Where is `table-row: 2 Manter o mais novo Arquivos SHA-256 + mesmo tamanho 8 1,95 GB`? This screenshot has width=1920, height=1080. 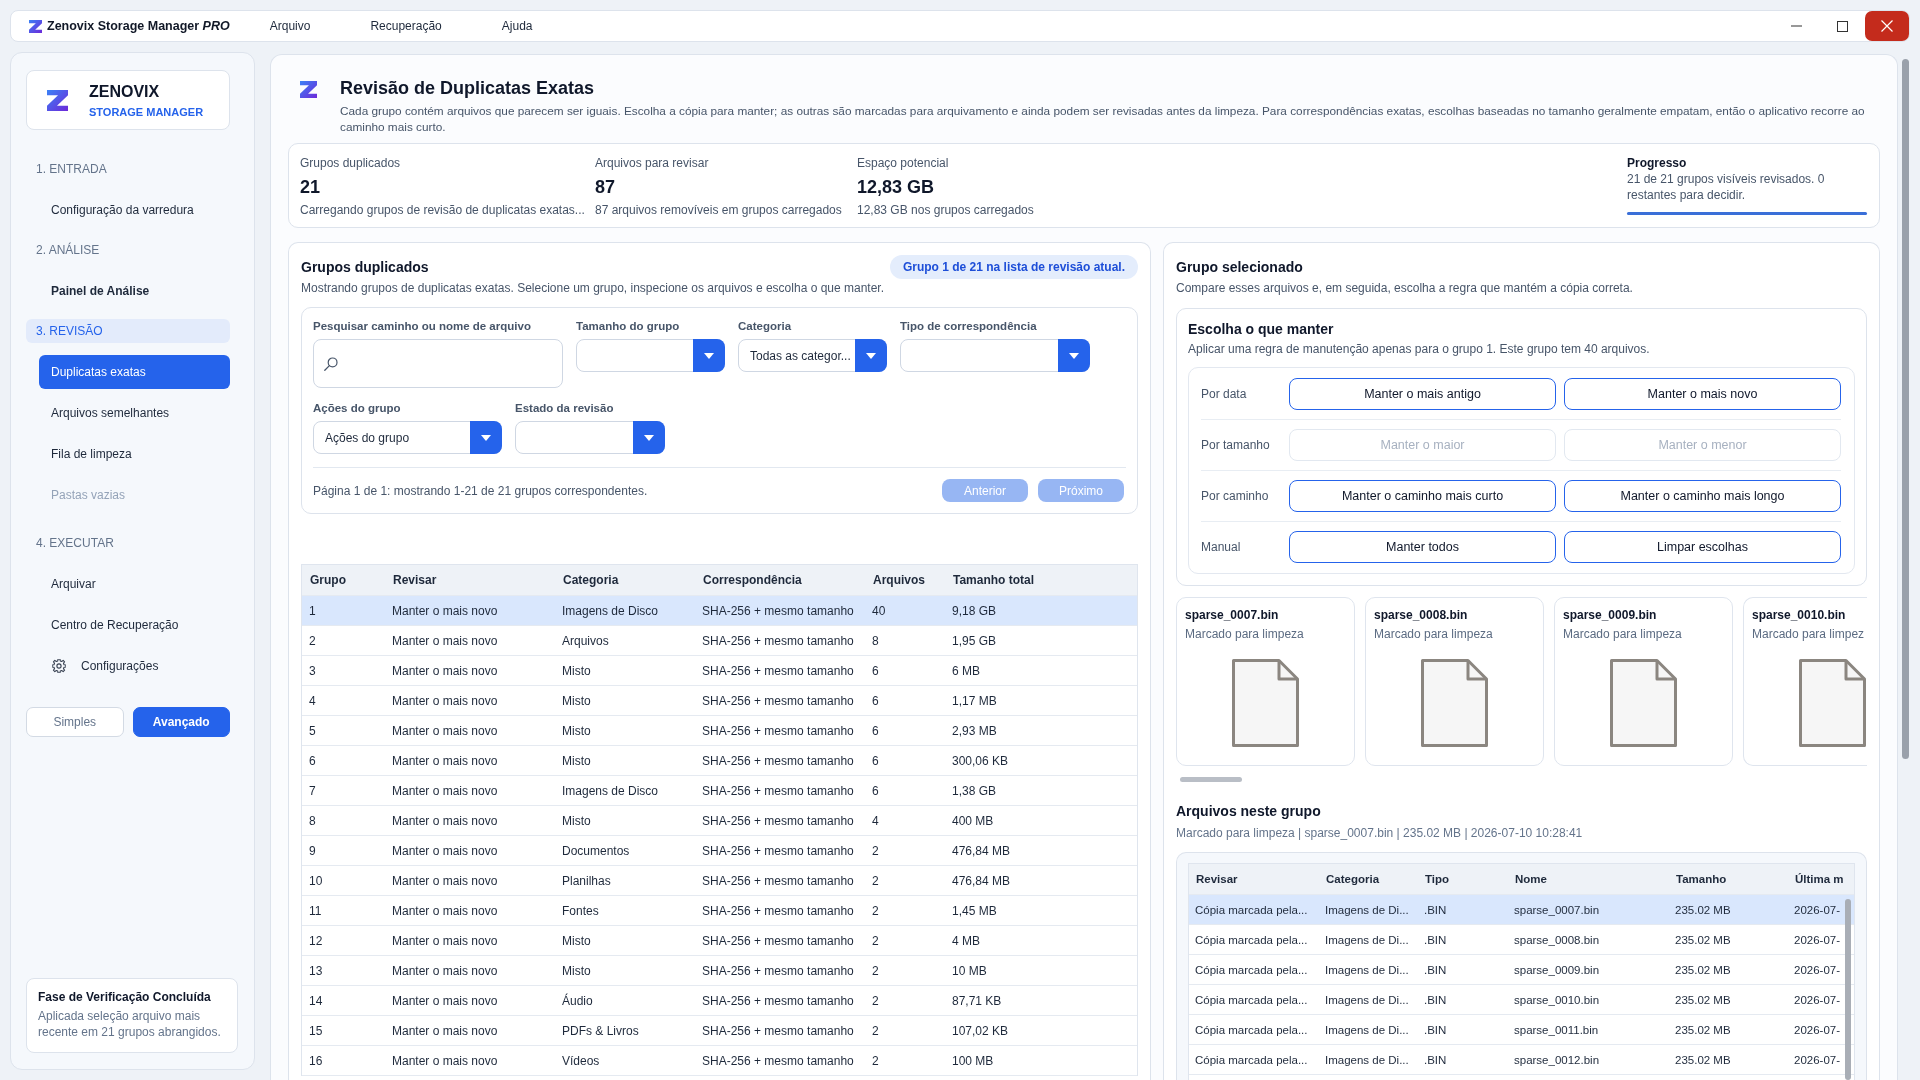 table-row: 2 Manter o mais novo Arquivos SHA-256 + mesmo tamanho 8 1,95 GB is located at coordinates (719, 641).